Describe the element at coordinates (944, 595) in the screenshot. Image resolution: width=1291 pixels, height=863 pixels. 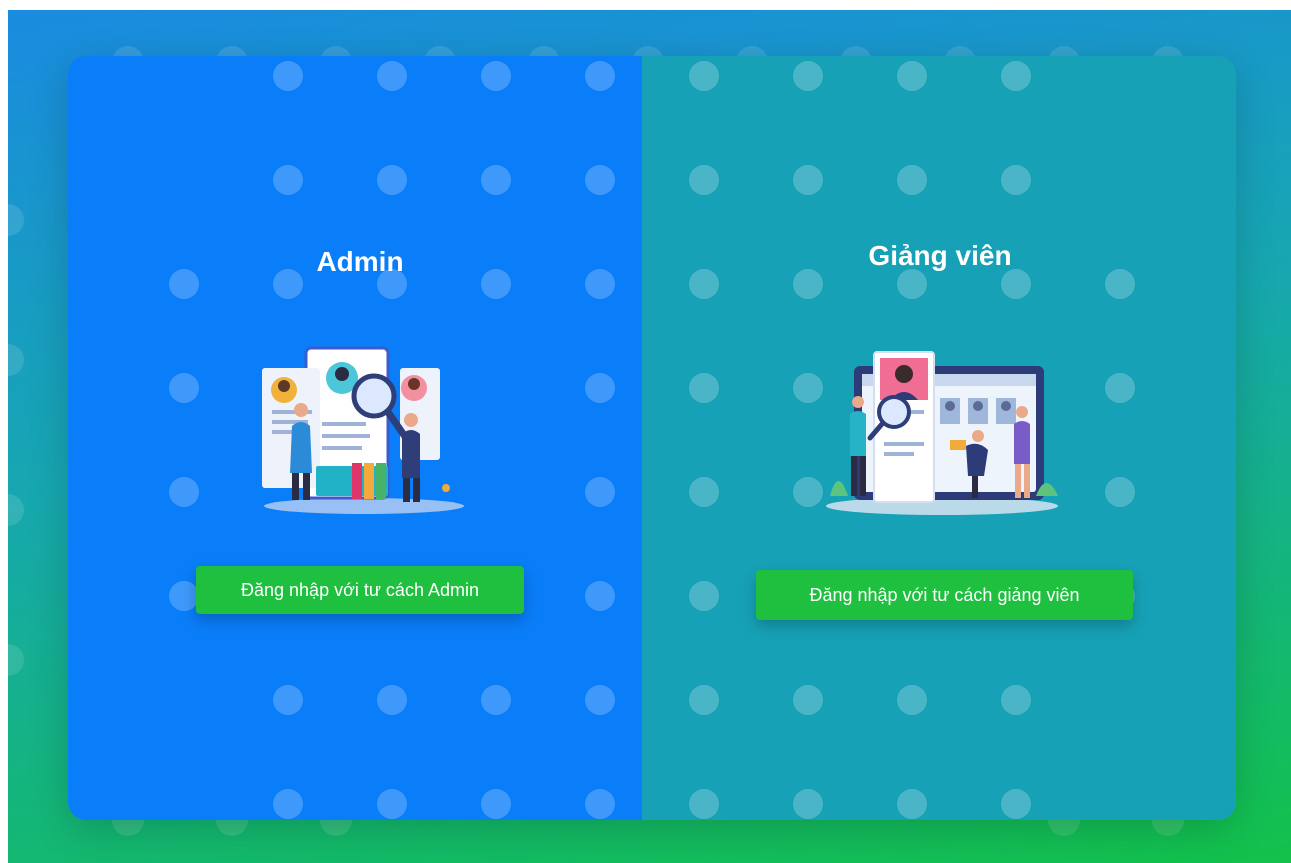
I see `teacher-login-button: Đăng nhập với tư cách giảng viên` at that location.